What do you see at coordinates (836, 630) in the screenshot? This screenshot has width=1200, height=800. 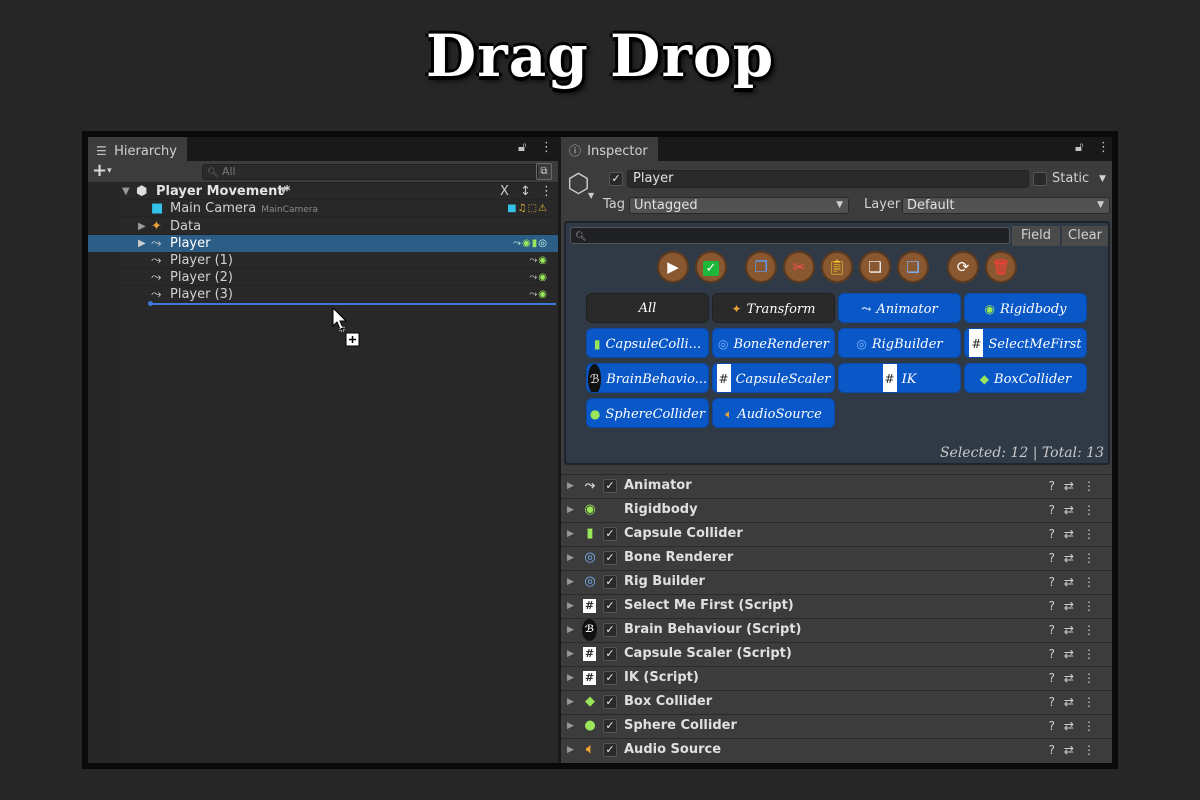 I see `component-row-brain-behaviour: ▶ ℬ ✓ Brain Behaviour (Script) ?⇄⋮` at bounding box center [836, 630].